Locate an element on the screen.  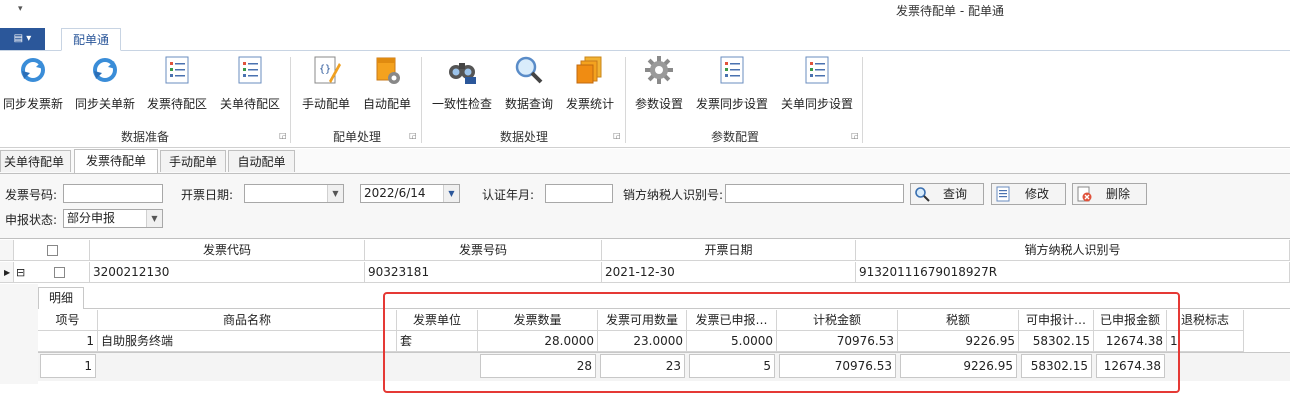
data-query-button: 数据查询 is located at coordinates (529, 83).